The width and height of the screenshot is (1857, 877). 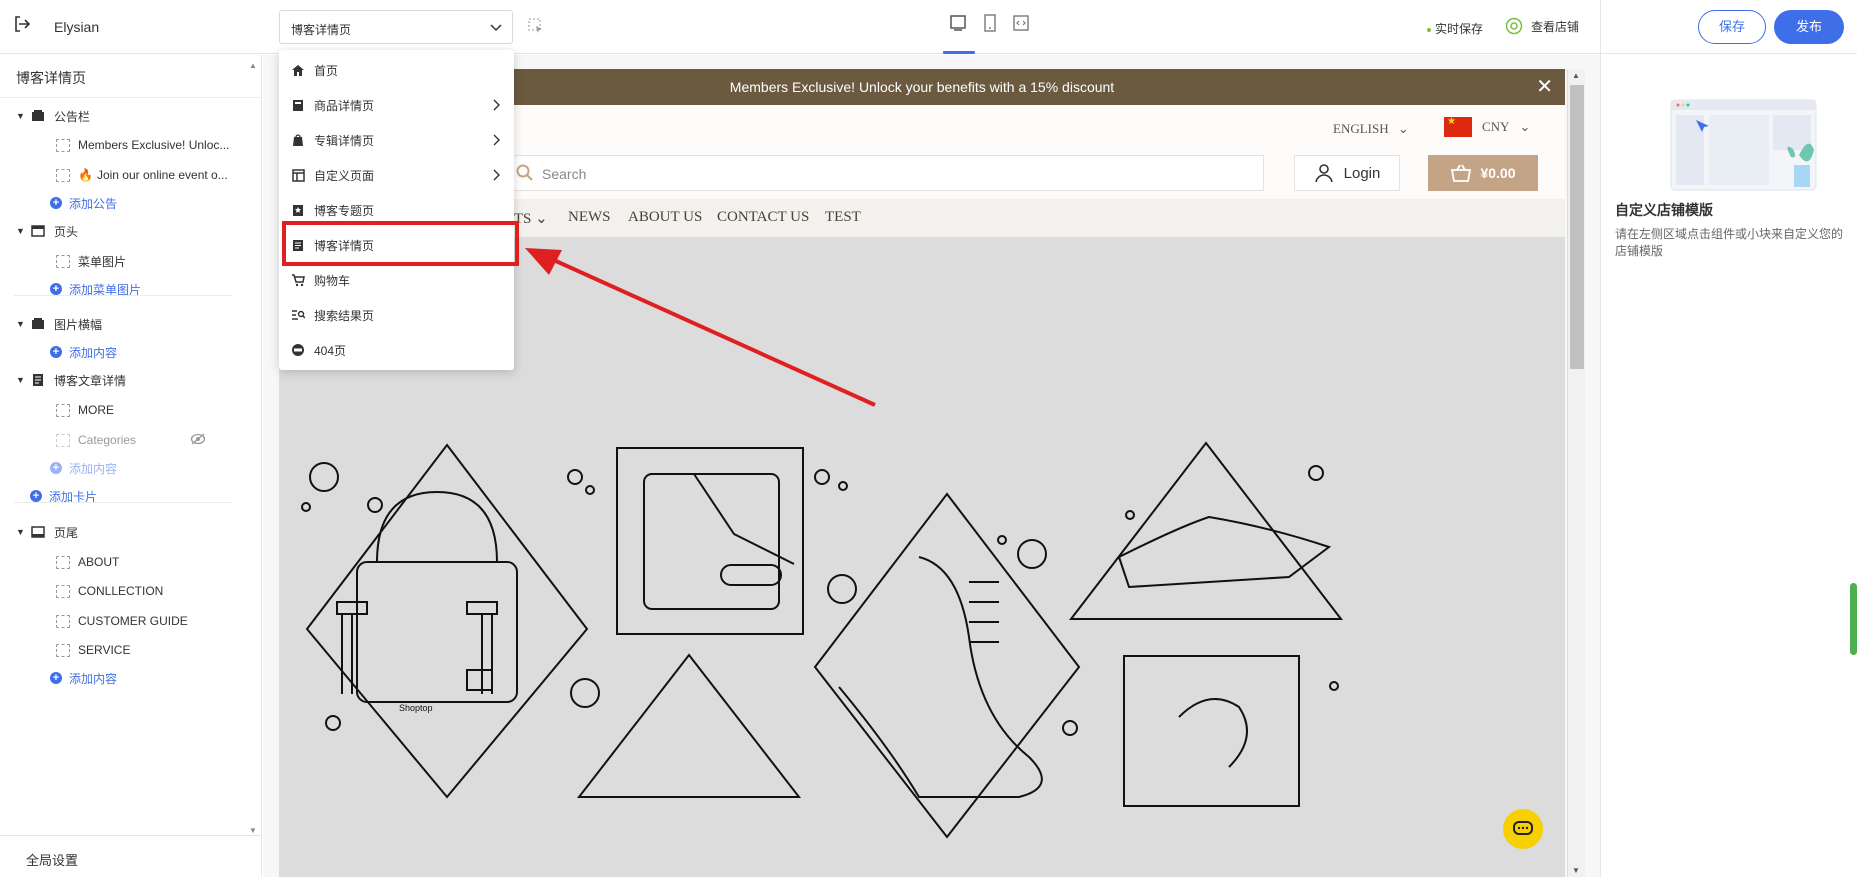 What do you see at coordinates (298, 140) in the screenshot?
I see `album-icon` at bounding box center [298, 140].